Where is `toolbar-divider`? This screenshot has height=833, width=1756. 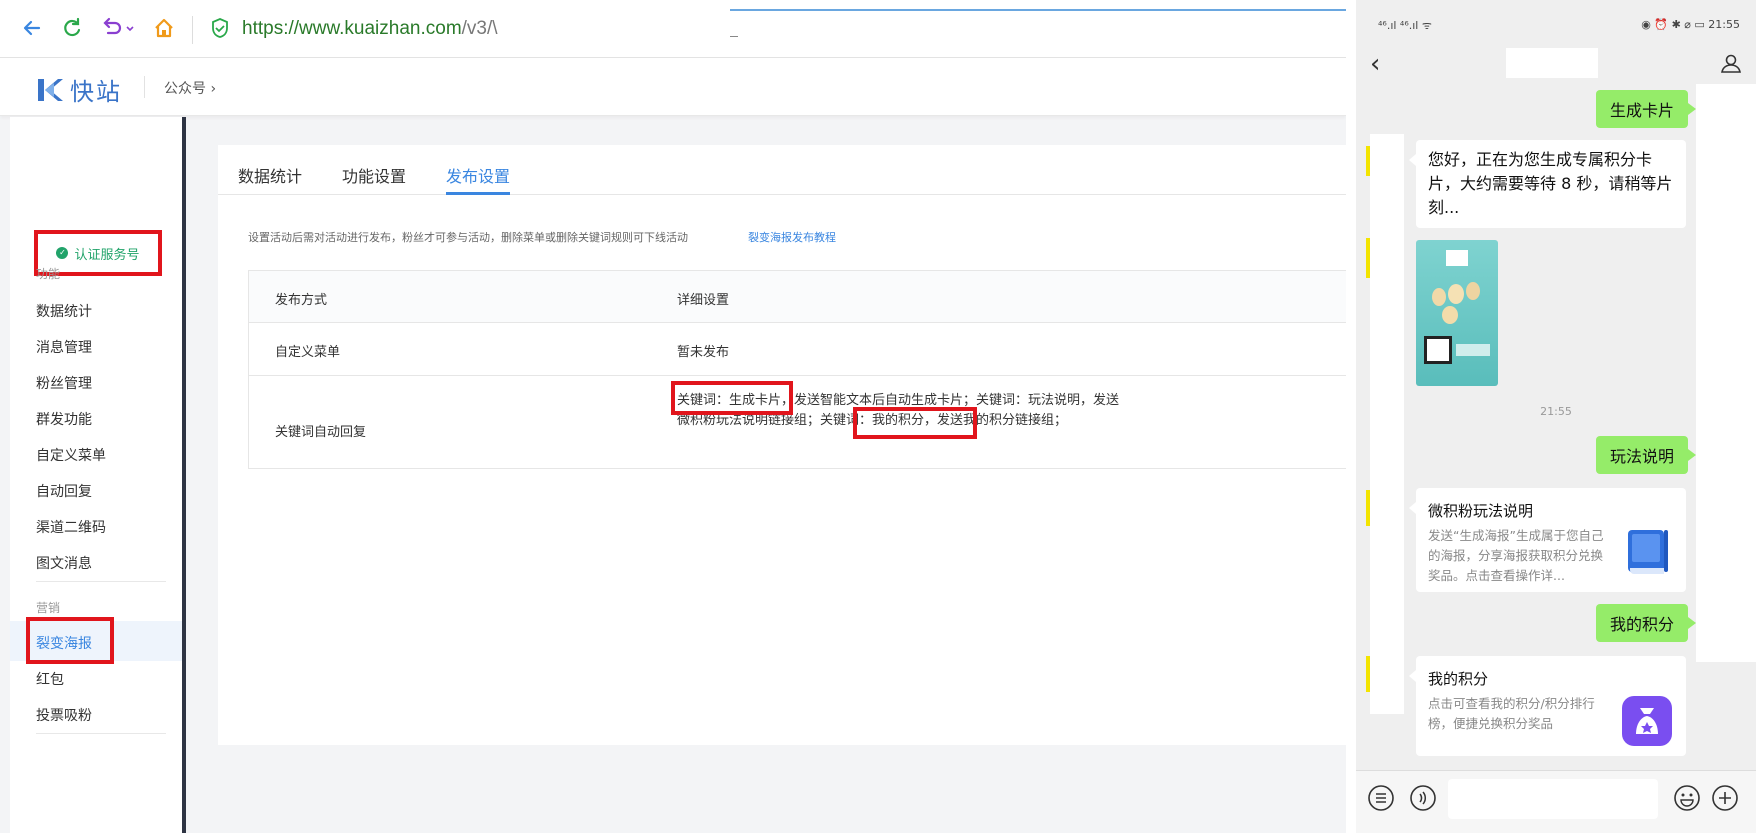
toolbar-divider is located at coordinates (192, 30).